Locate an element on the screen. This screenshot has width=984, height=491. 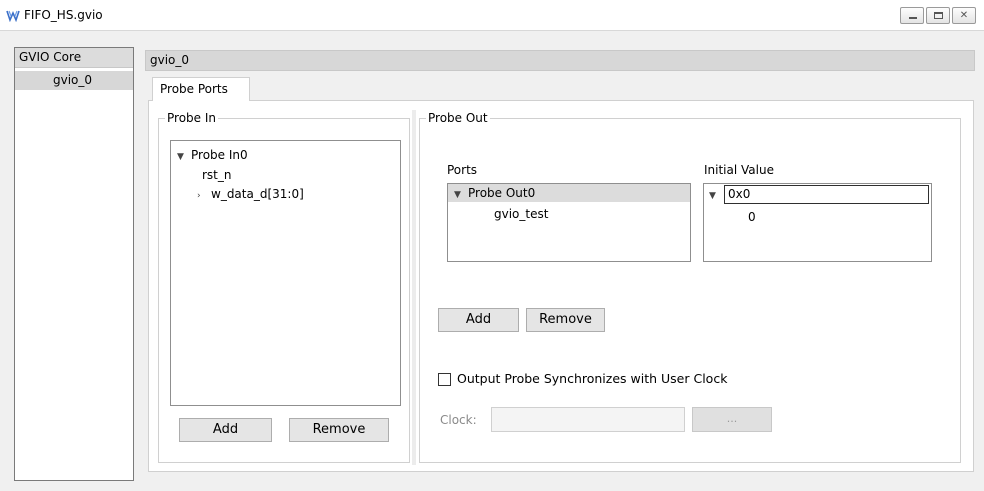
close-icon: ✕ is located at coordinates (964, 15).